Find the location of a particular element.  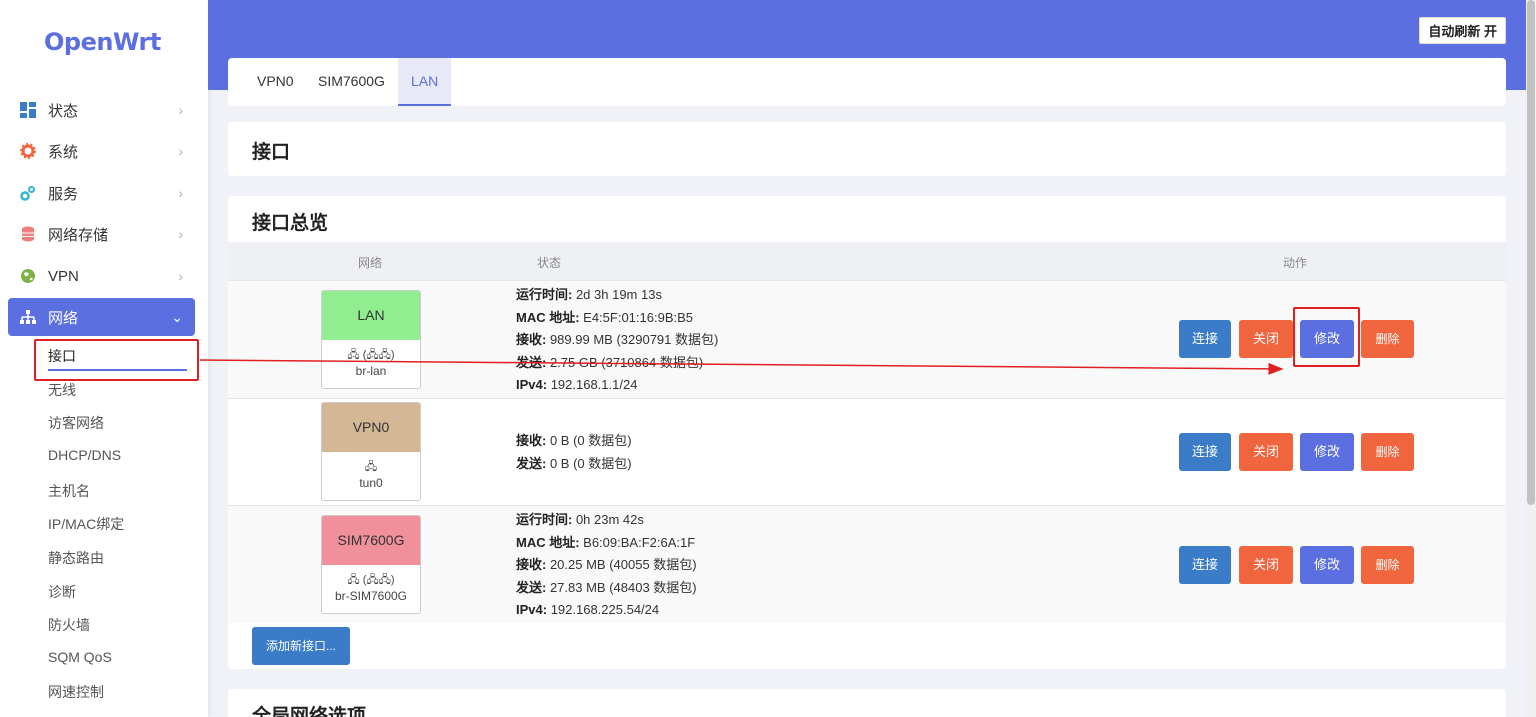

tab-vpn0: VPN0 is located at coordinates (275, 82).